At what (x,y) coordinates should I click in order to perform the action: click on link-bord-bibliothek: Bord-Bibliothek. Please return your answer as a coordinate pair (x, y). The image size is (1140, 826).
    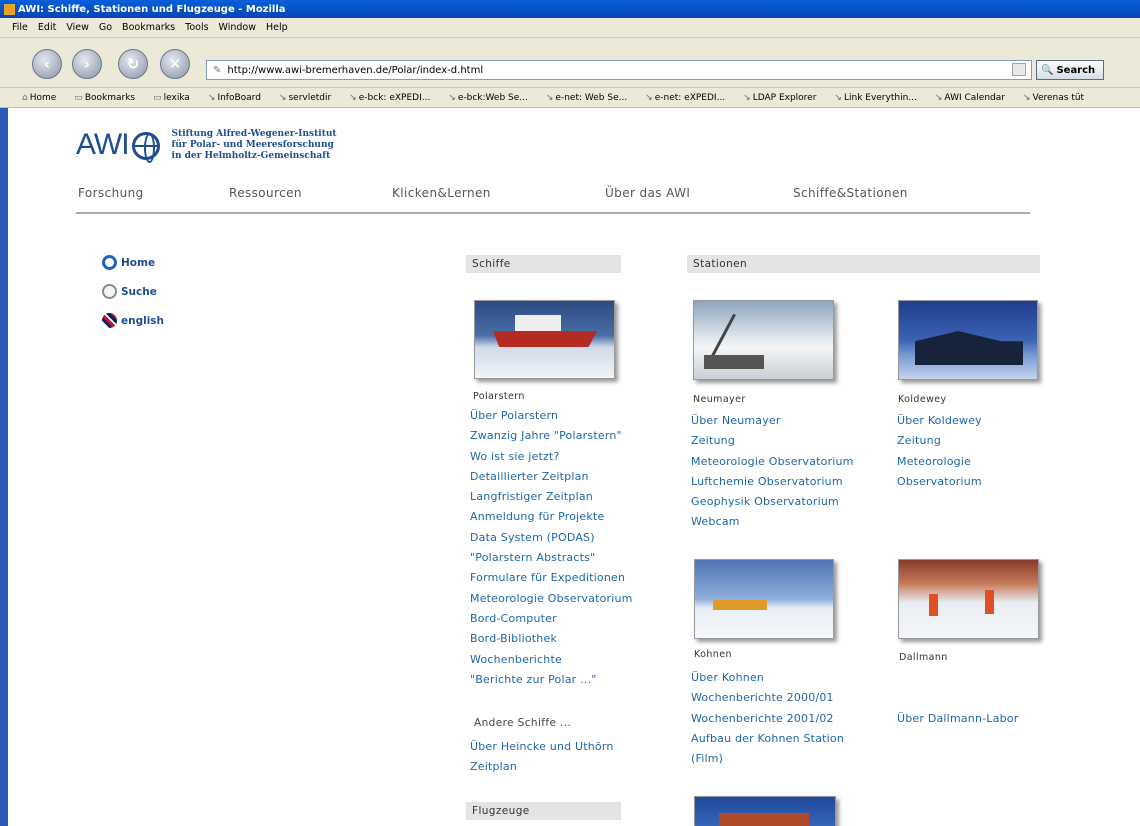
    Looking at the image, I should click on (551, 639).